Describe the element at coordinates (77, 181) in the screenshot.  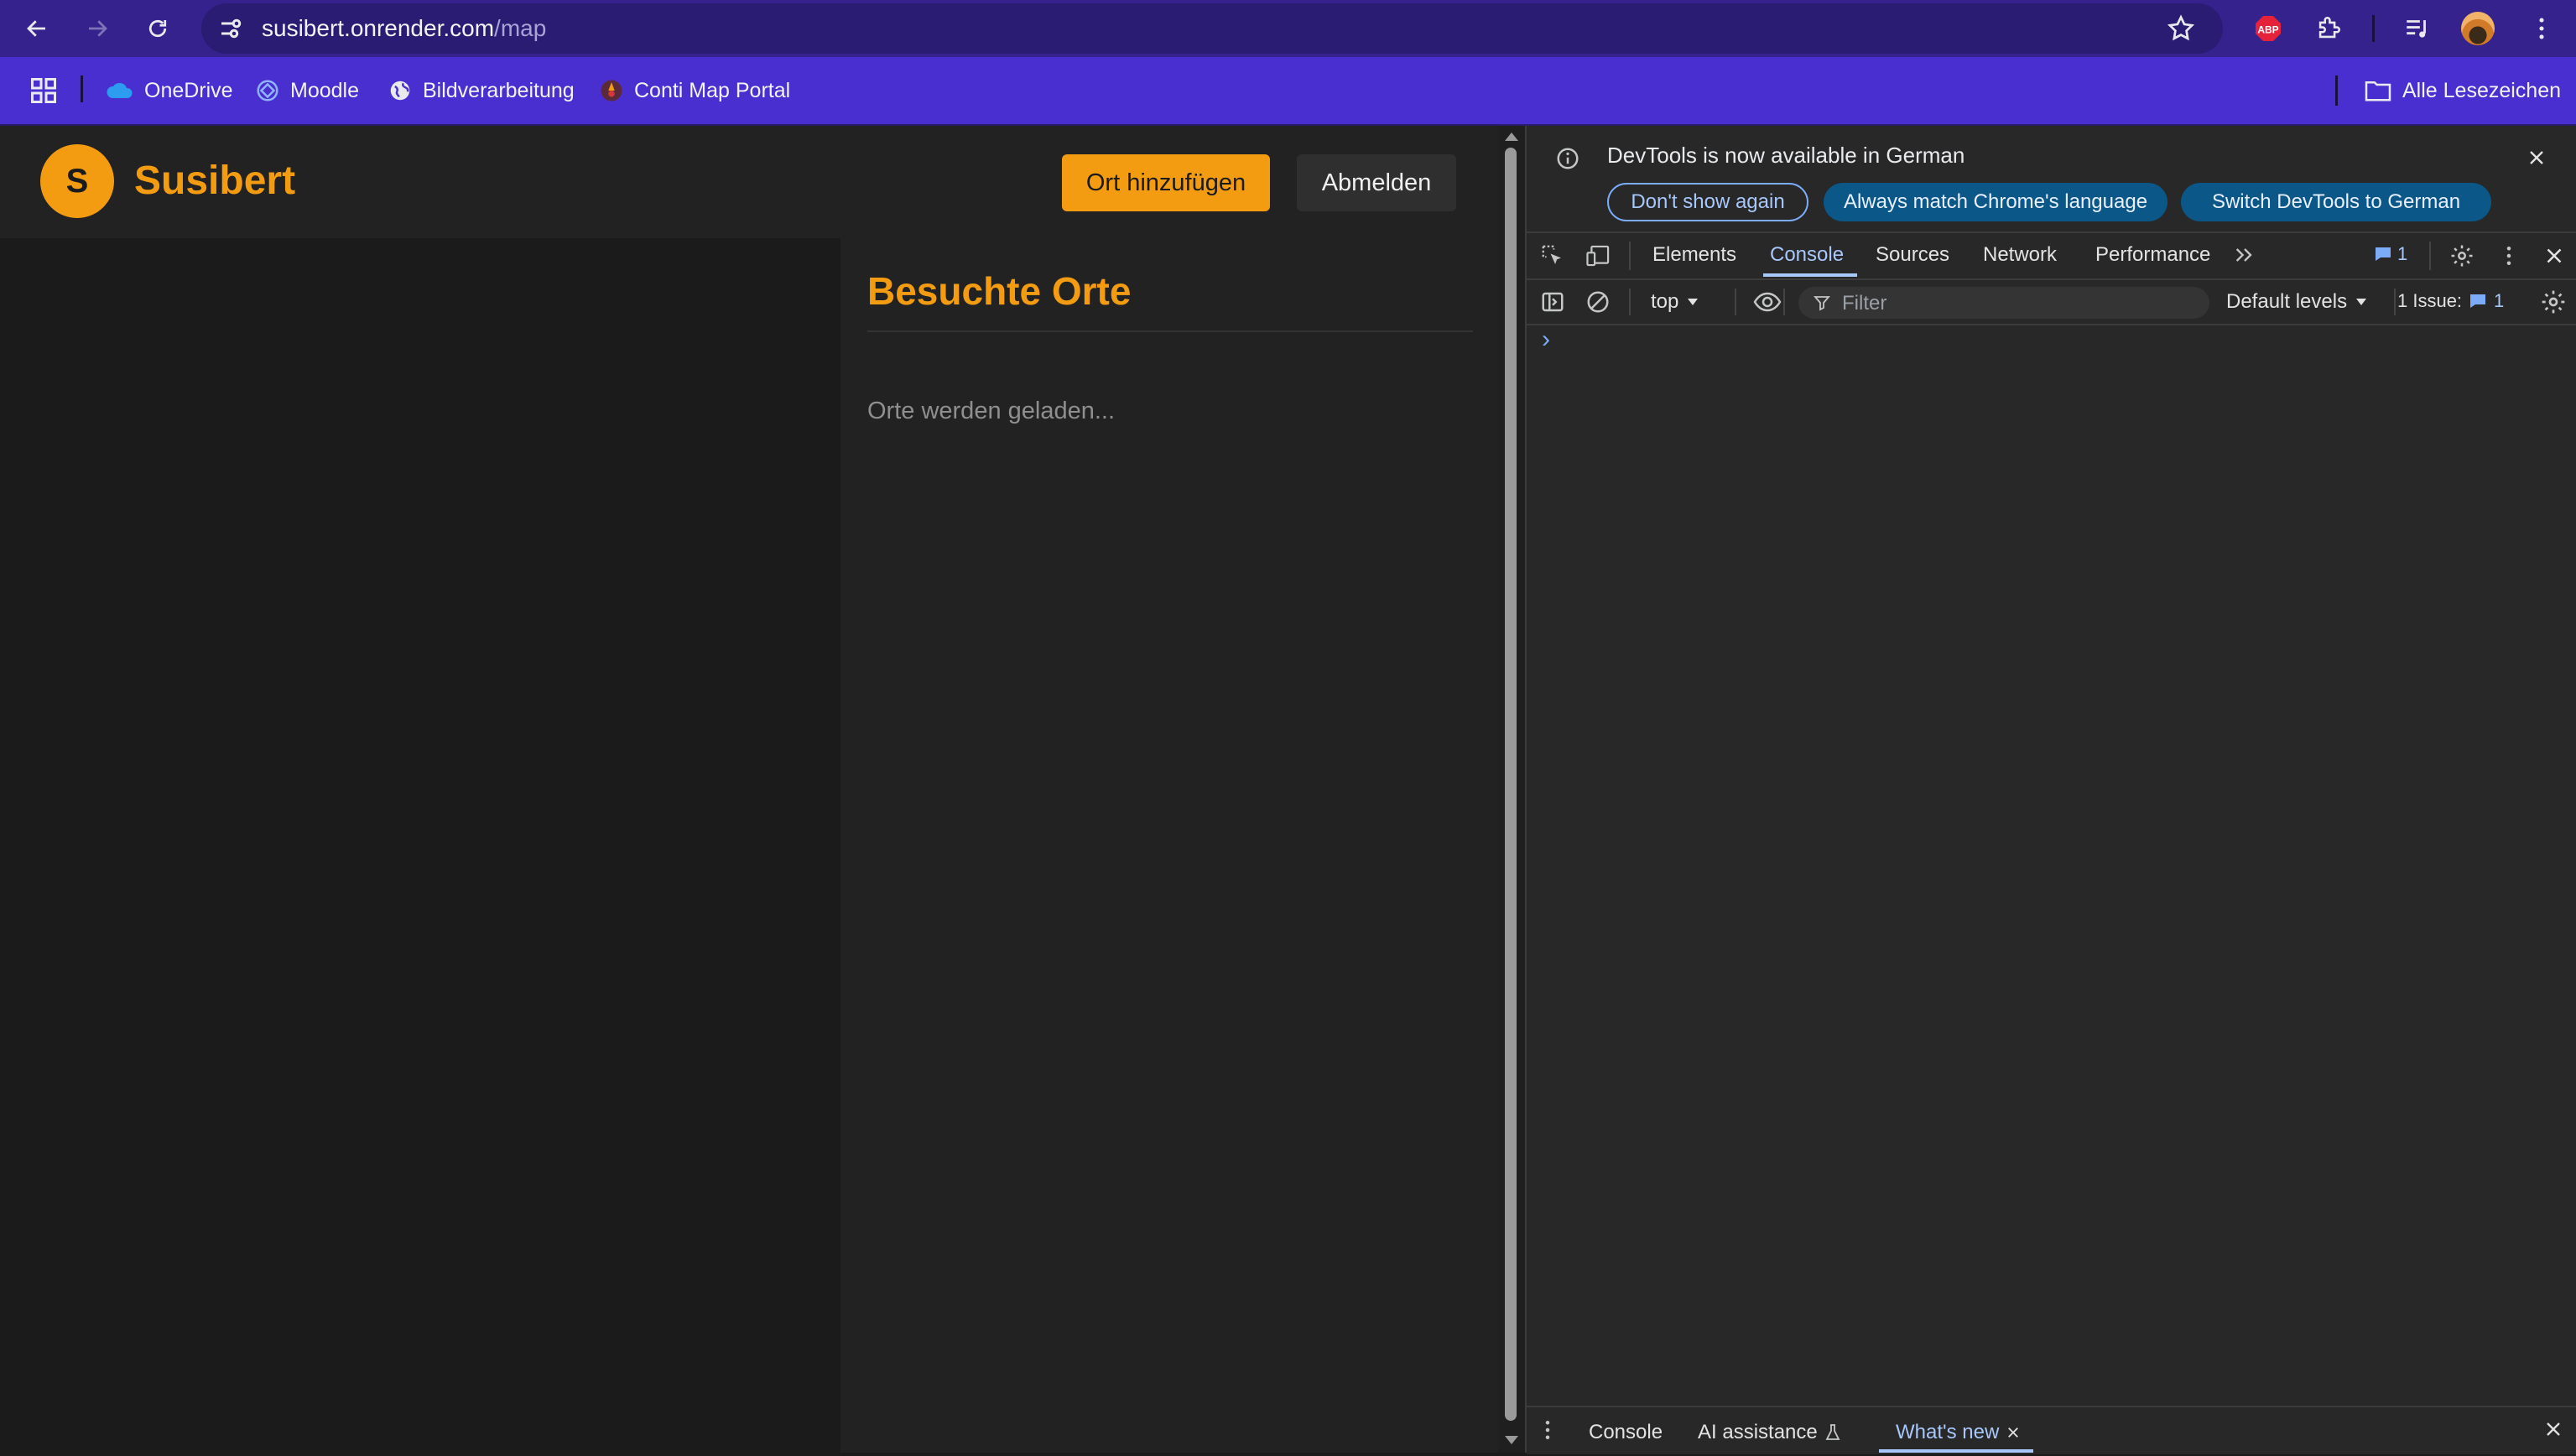
I see `logo: S` at that location.